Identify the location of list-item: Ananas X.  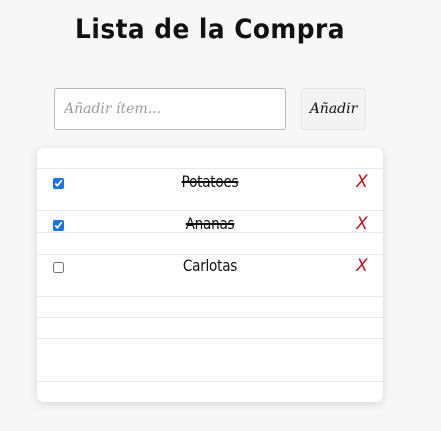
(210, 227).